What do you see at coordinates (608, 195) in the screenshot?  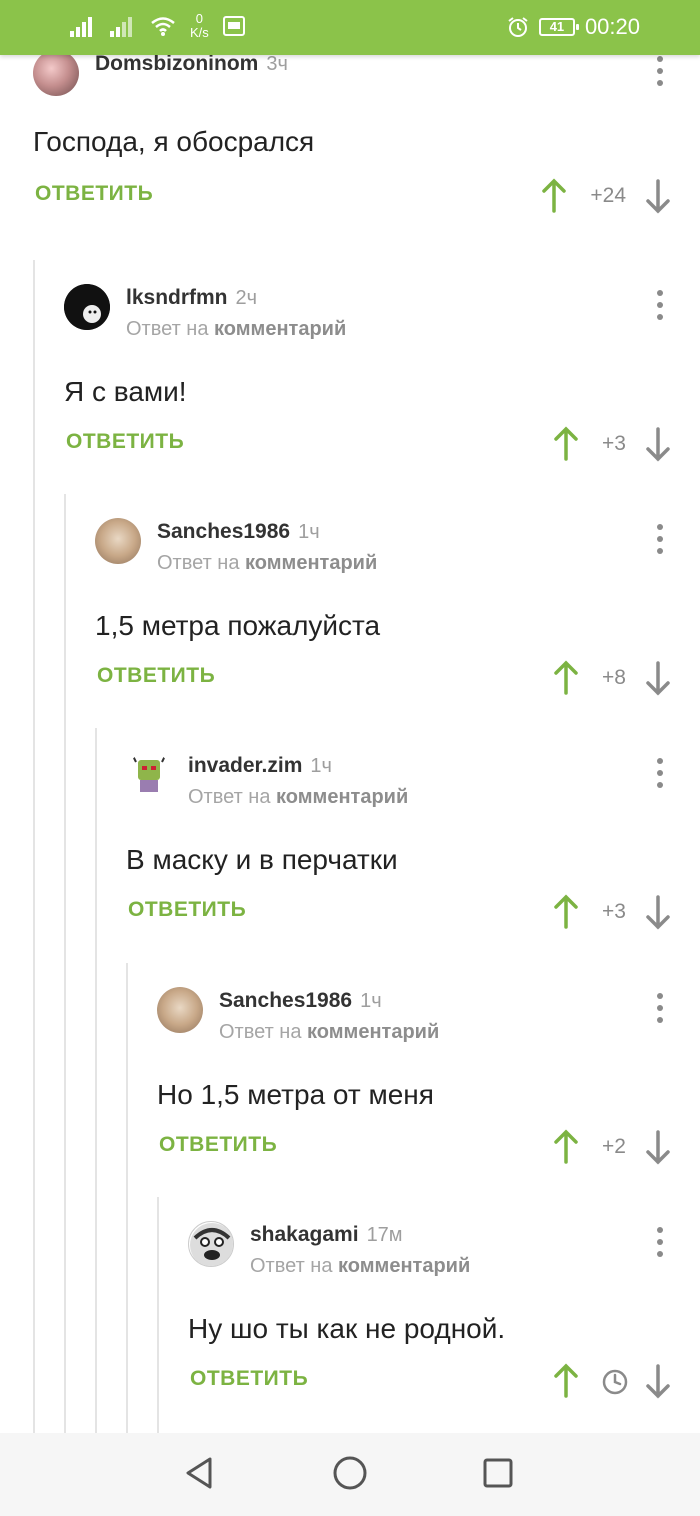 I see `comment-score: +24` at bounding box center [608, 195].